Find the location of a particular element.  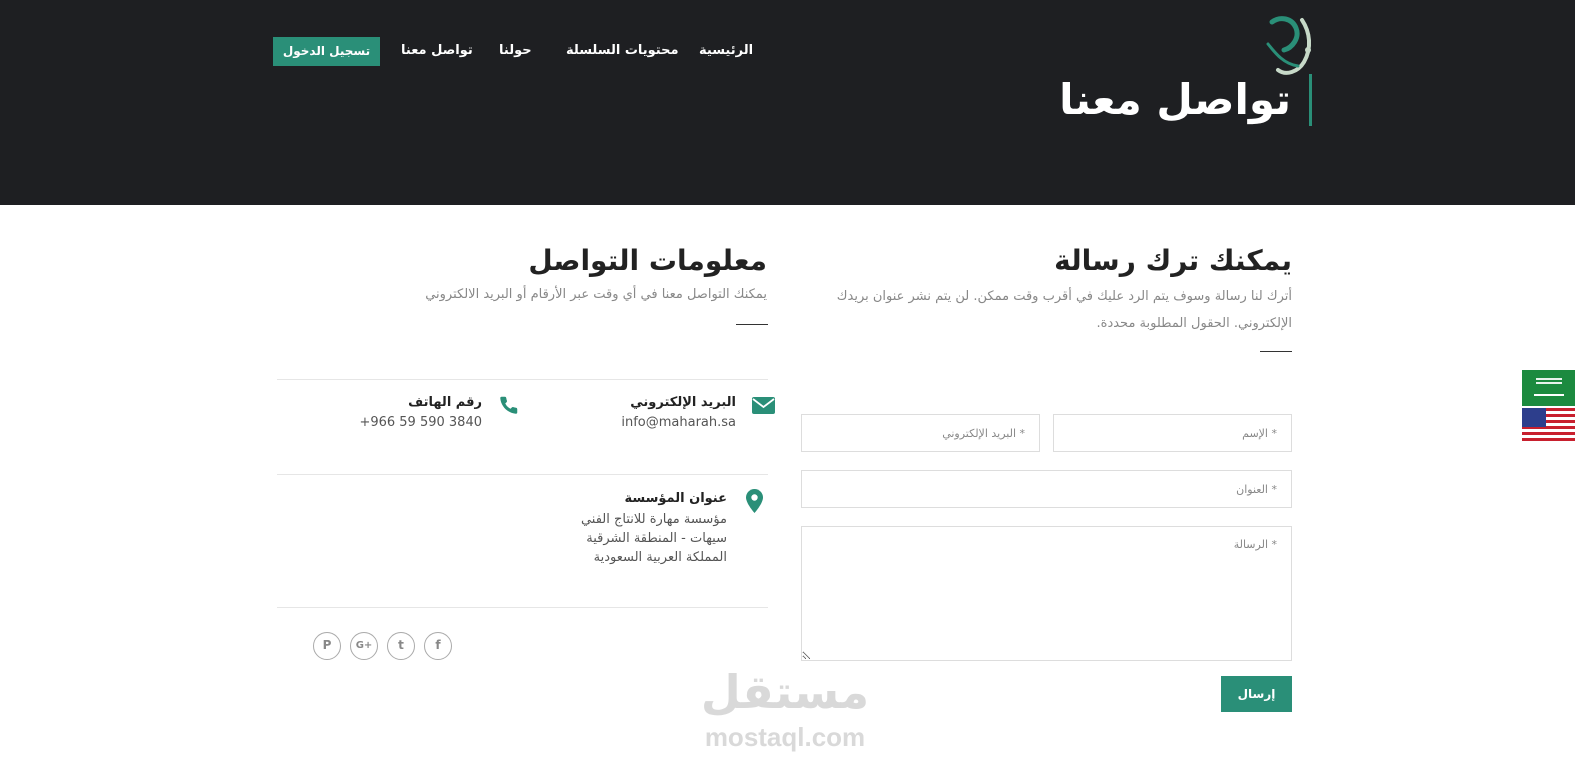

message-textarea is located at coordinates (1046, 593).